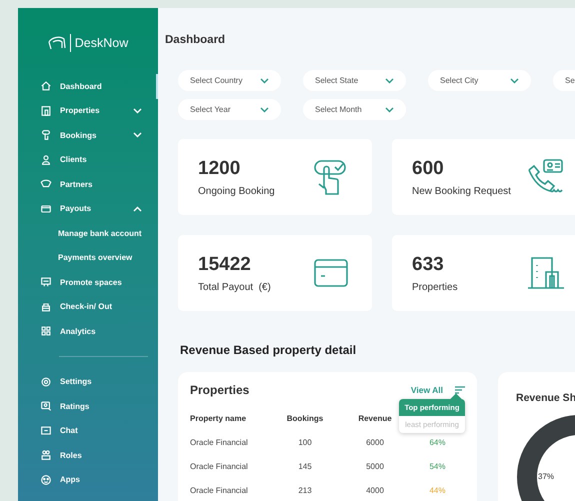 This screenshot has width=575, height=501. What do you see at coordinates (428, 169) in the screenshot?
I see `stat-value: 600` at bounding box center [428, 169].